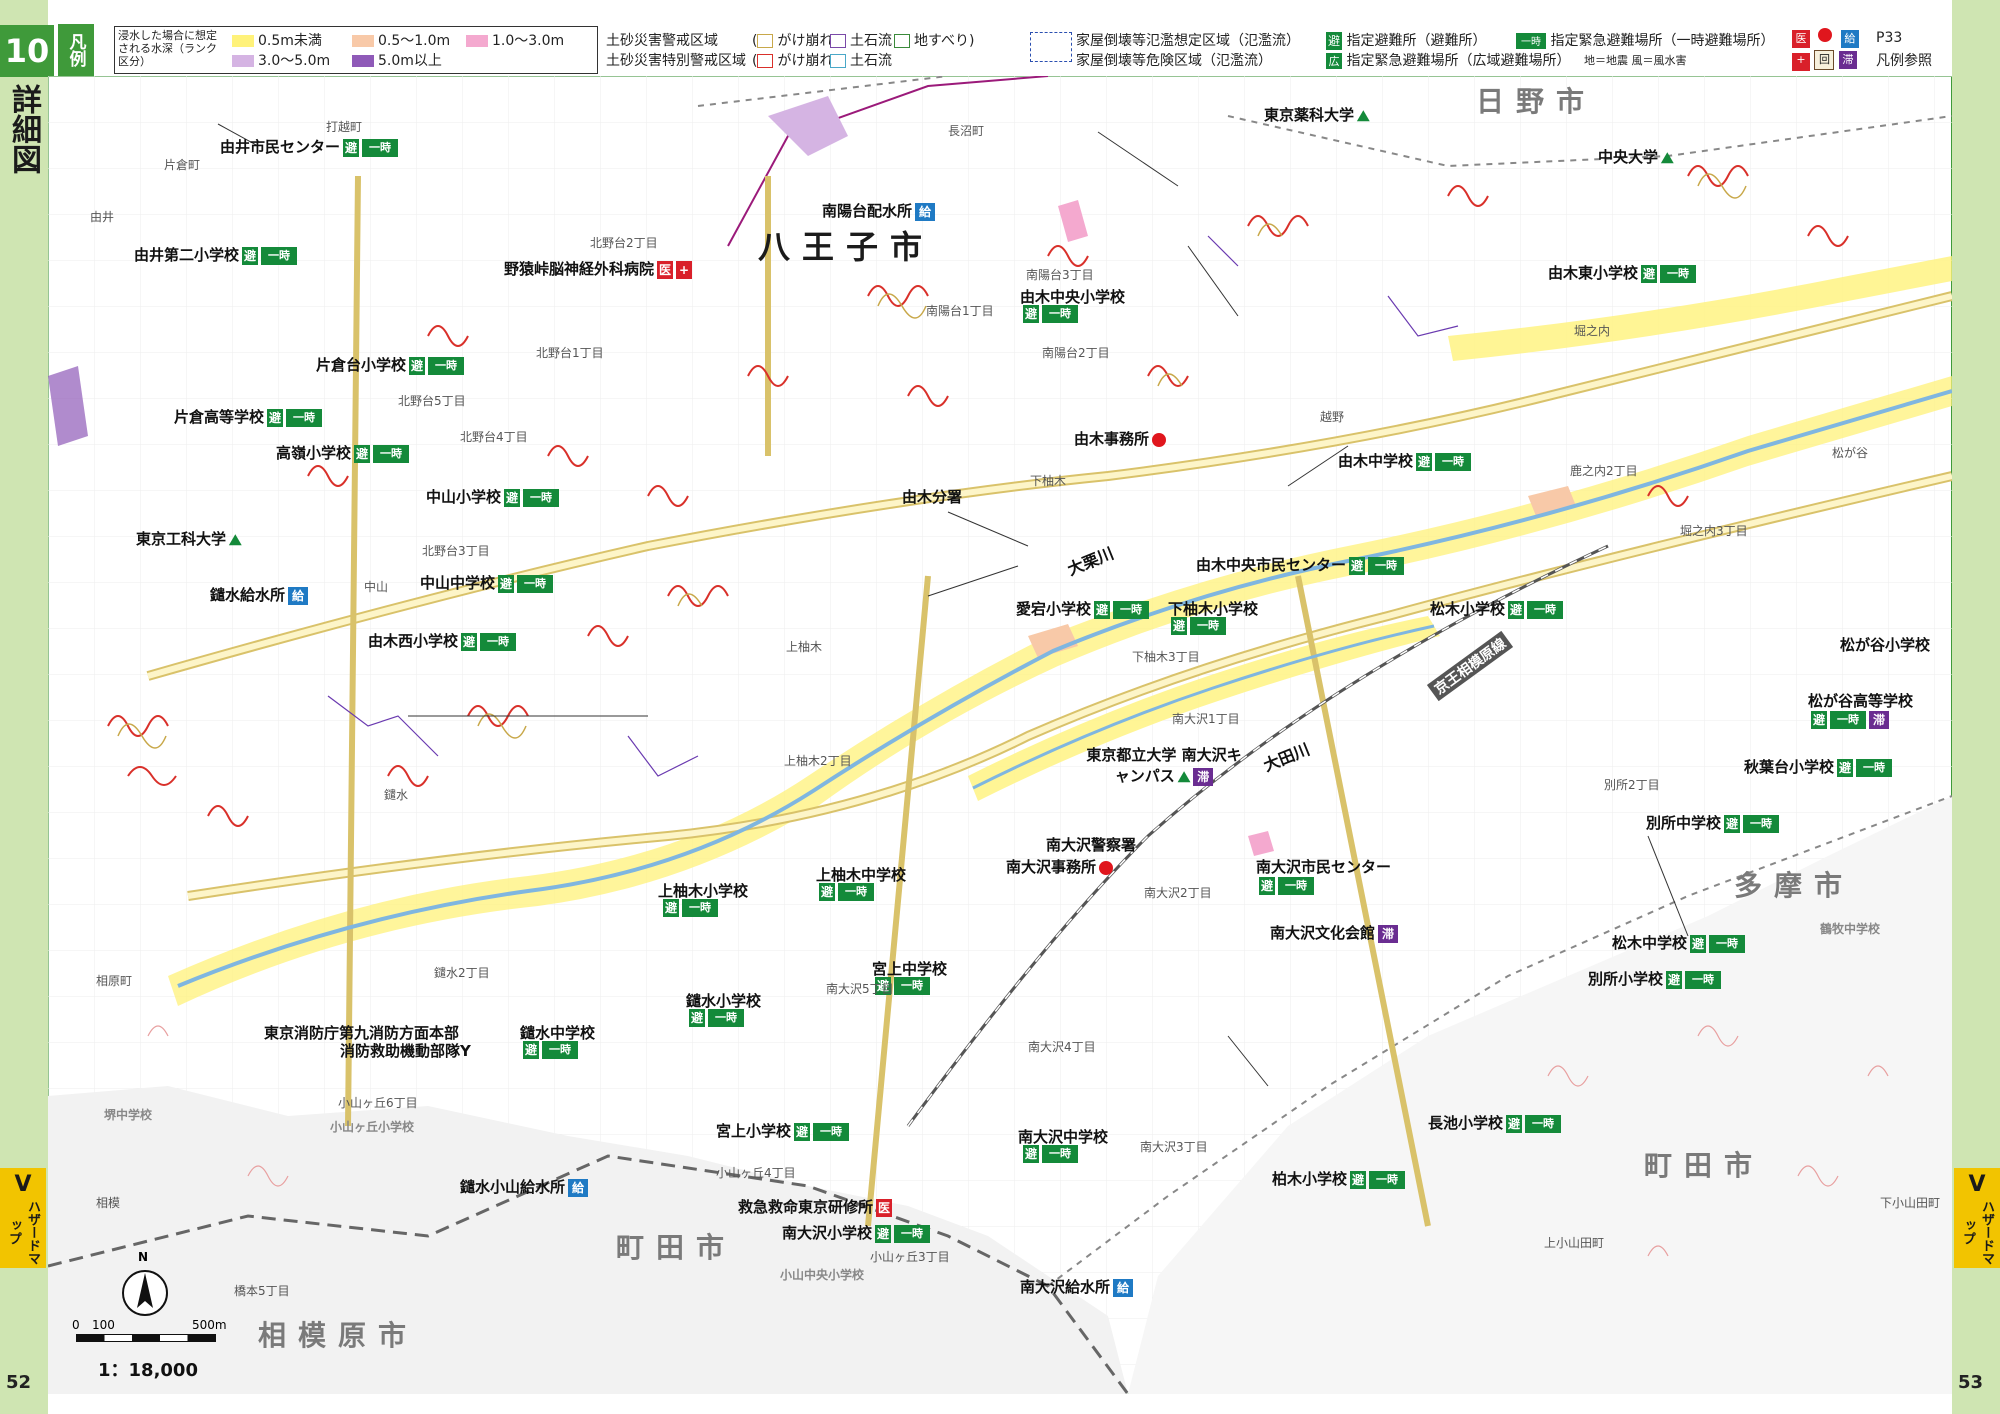 This screenshot has width=2000, height=1414. I want to click on town-label: 小山ヶ丘3丁目, so click(910, 1257).